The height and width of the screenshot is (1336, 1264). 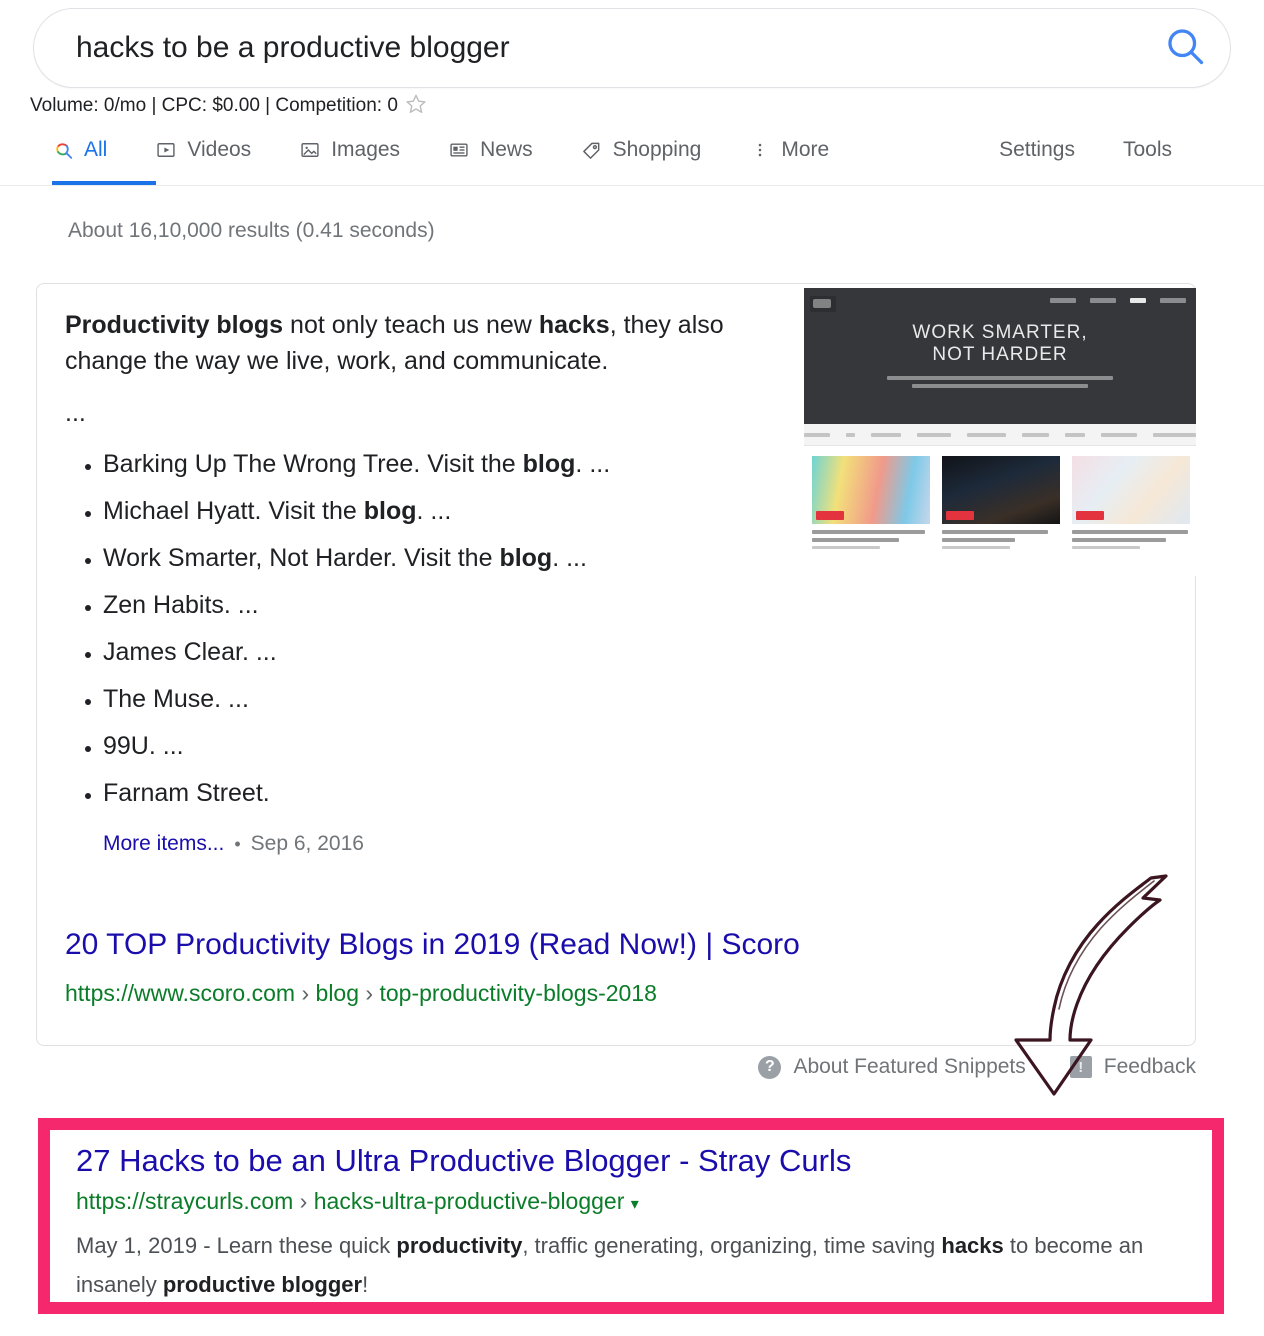 What do you see at coordinates (549, 464) in the screenshot?
I see `list-item-bold: blog` at bounding box center [549, 464].